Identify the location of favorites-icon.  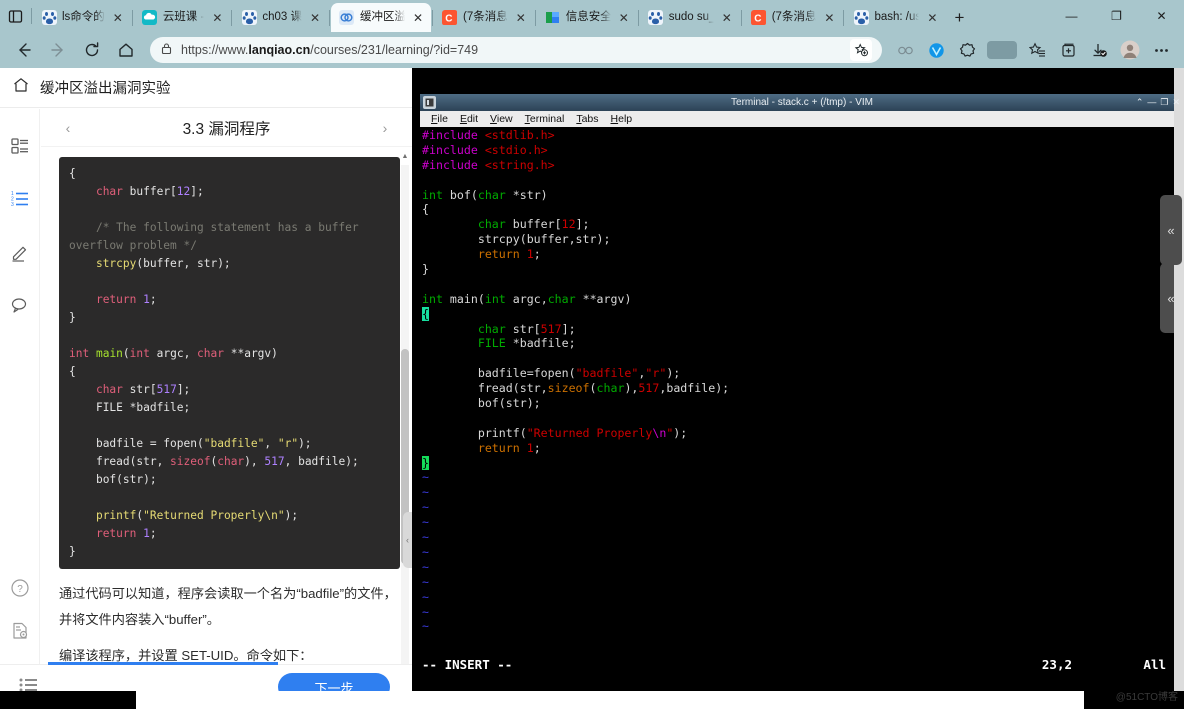
(1037, 50).